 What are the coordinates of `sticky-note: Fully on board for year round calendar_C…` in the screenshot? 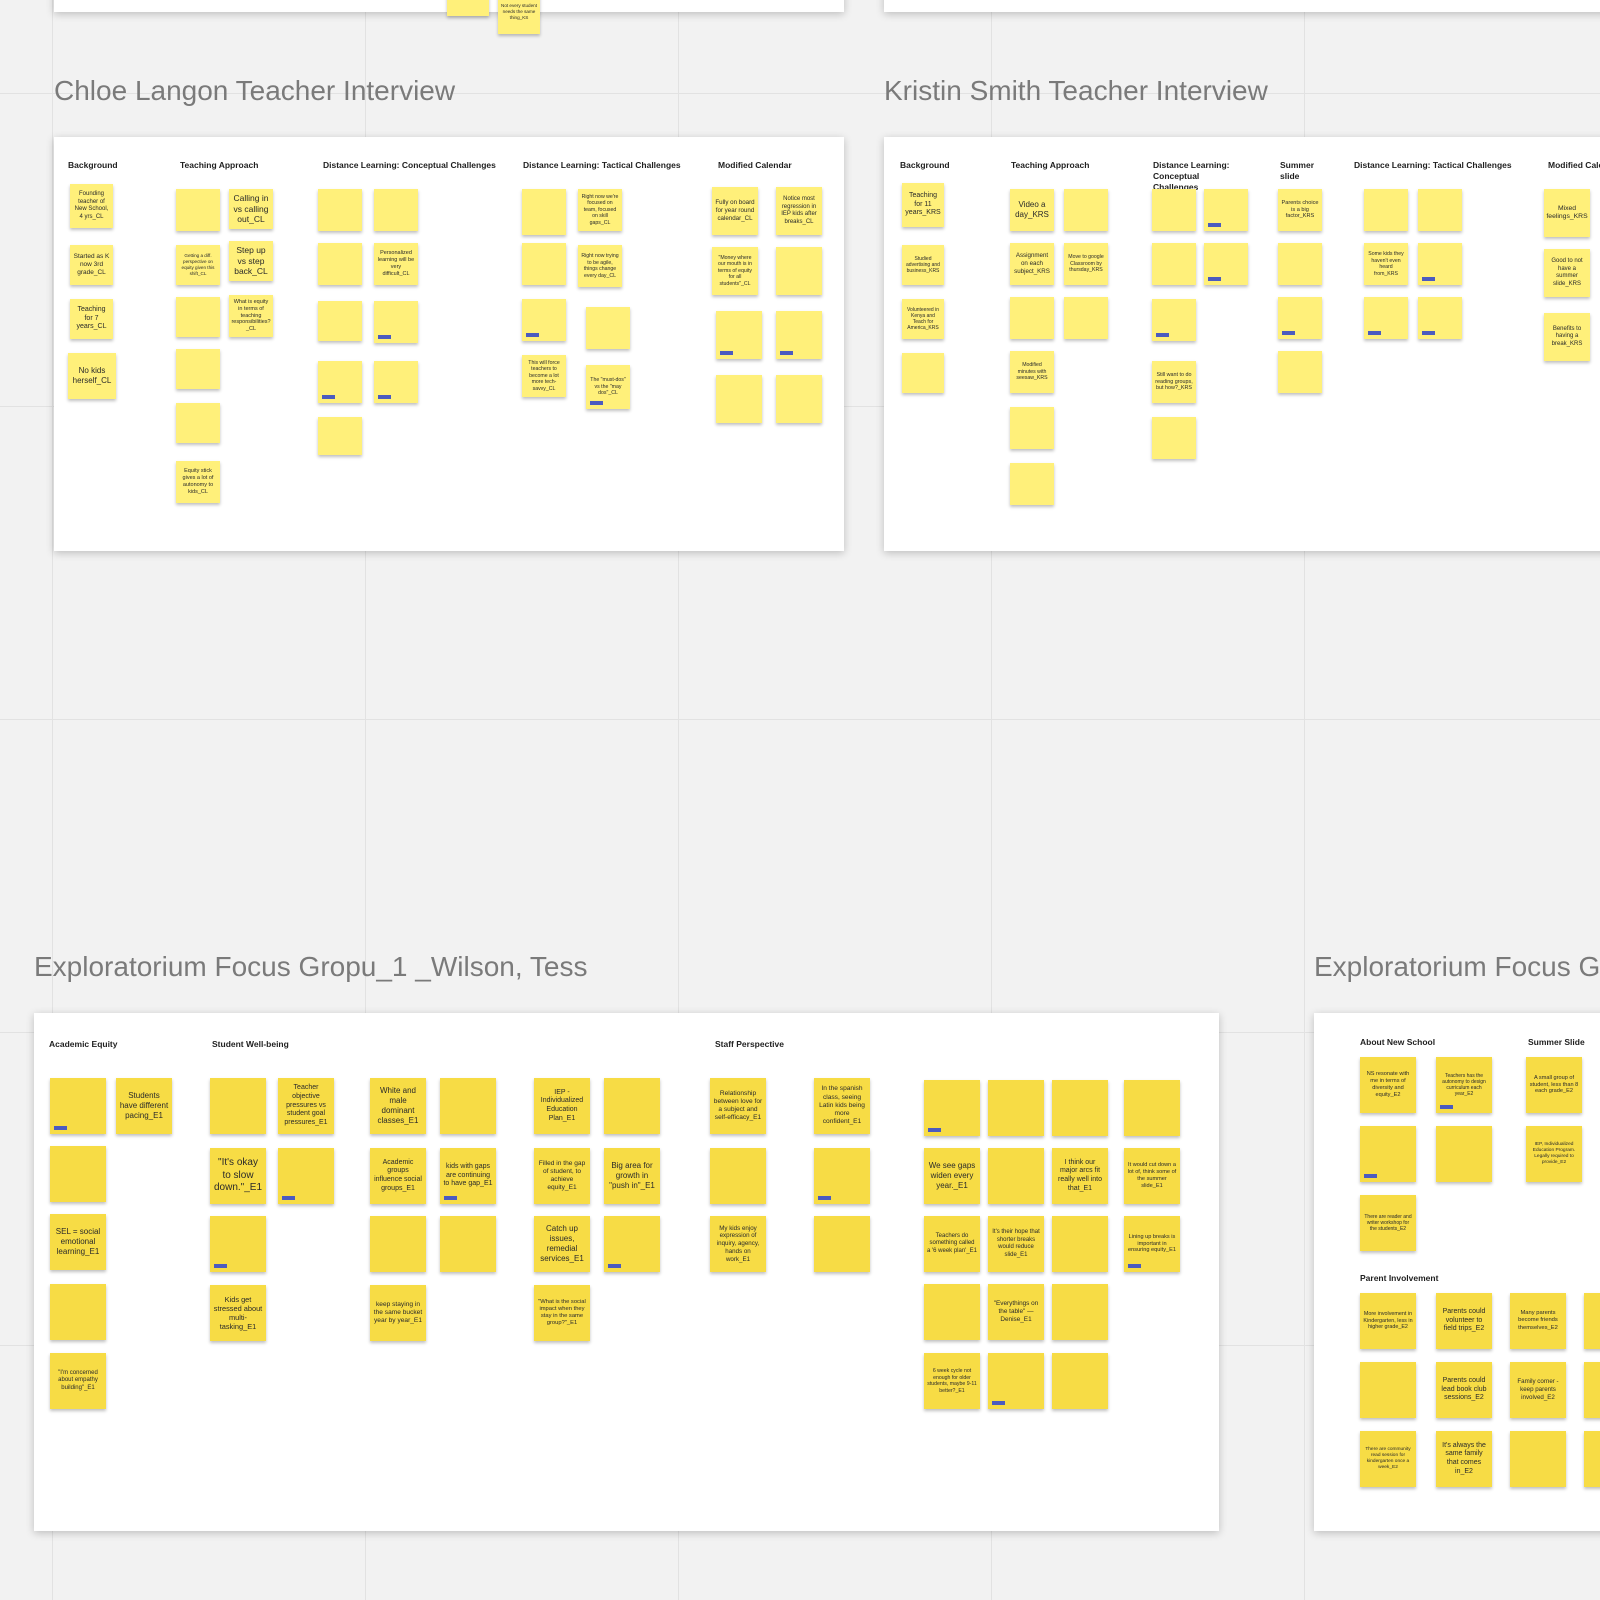 It's located at (735, 211).